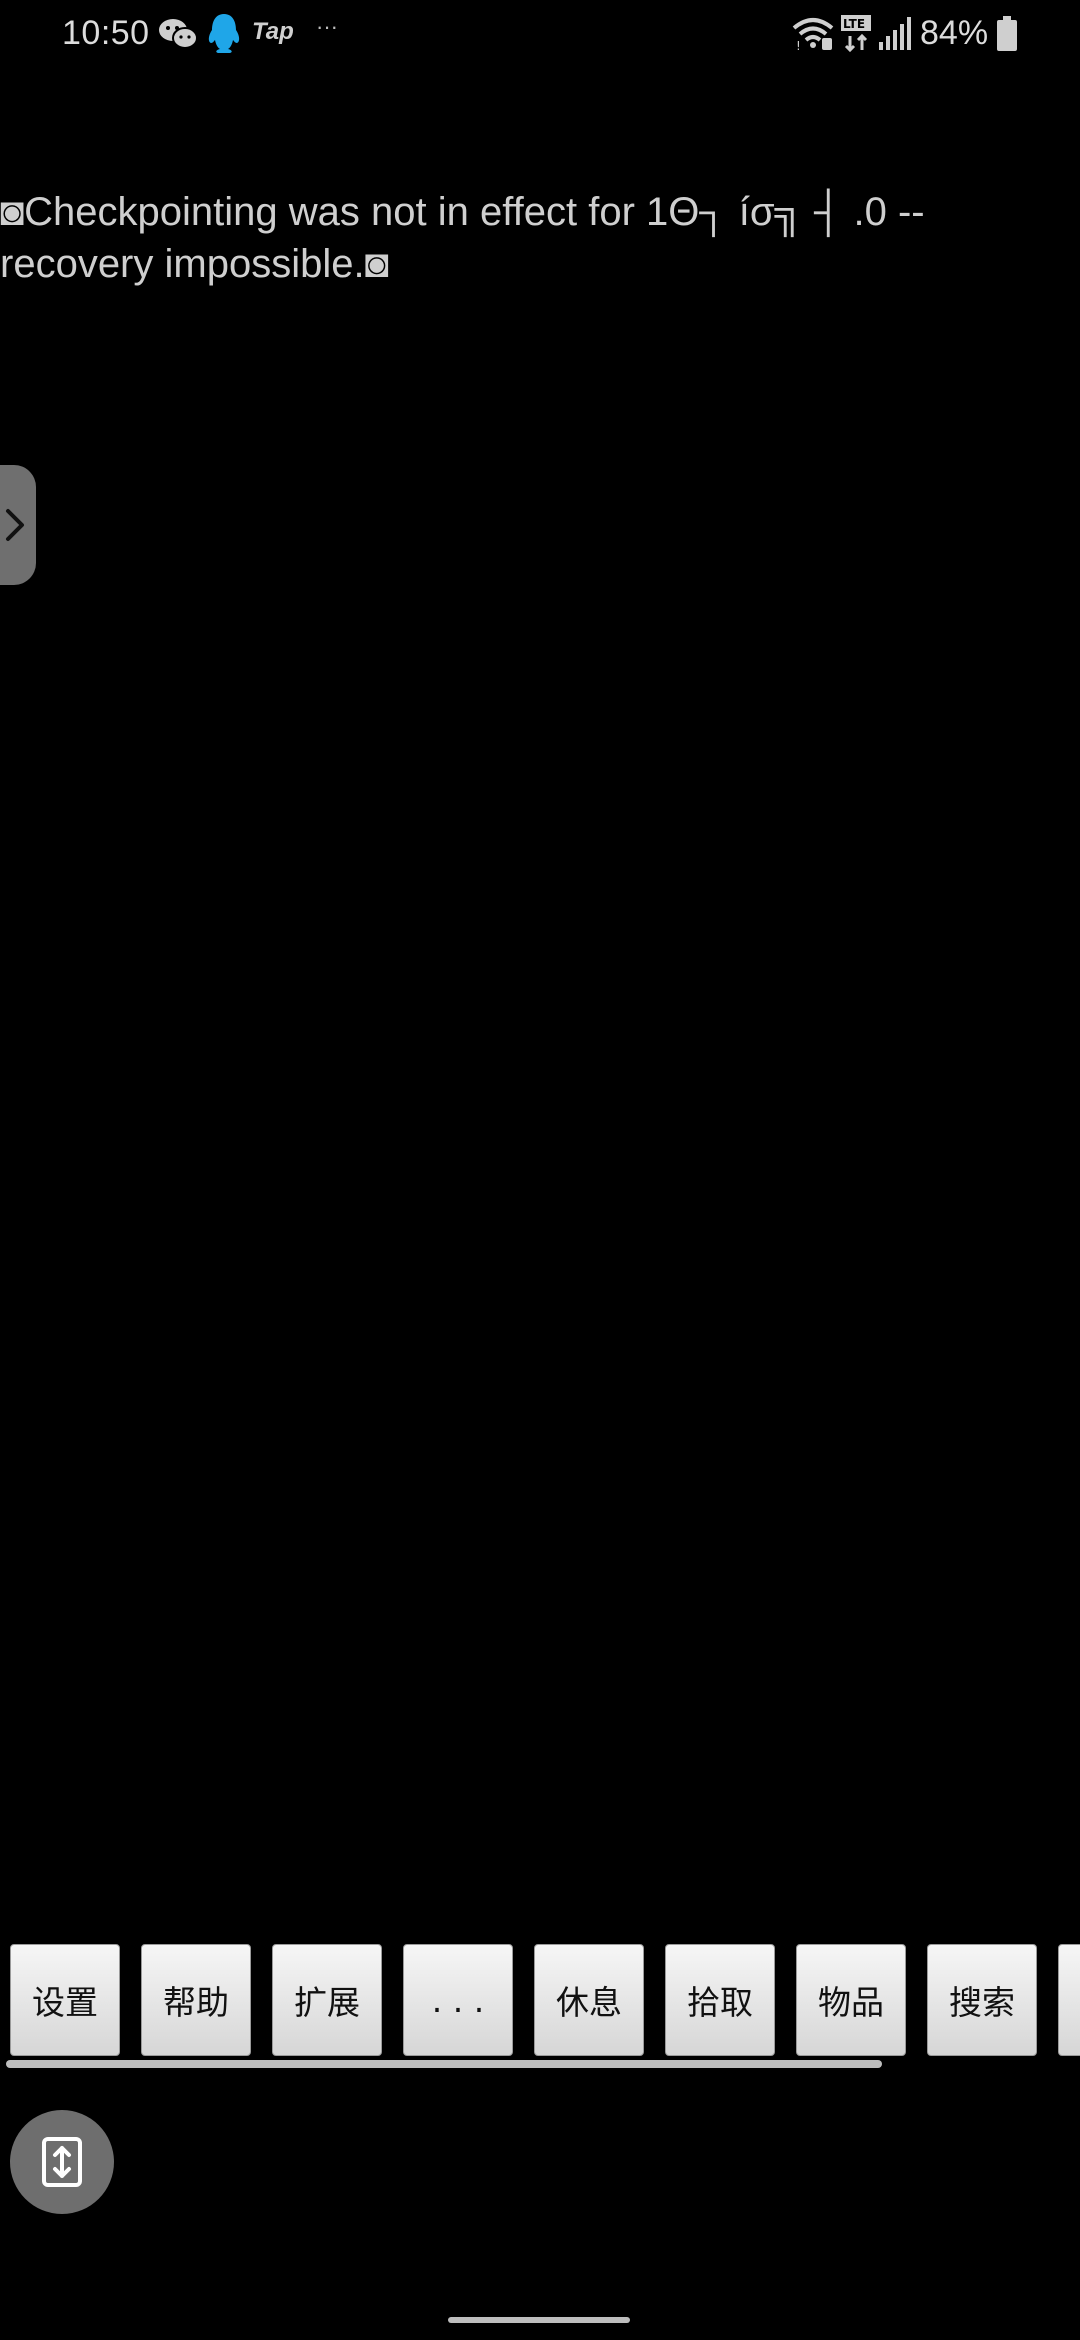 This screenshot has height=2340, width=1080. Describe the element at coordinates (196, 2000) in the screenshot. I see `help-button: 帮助` at that location.